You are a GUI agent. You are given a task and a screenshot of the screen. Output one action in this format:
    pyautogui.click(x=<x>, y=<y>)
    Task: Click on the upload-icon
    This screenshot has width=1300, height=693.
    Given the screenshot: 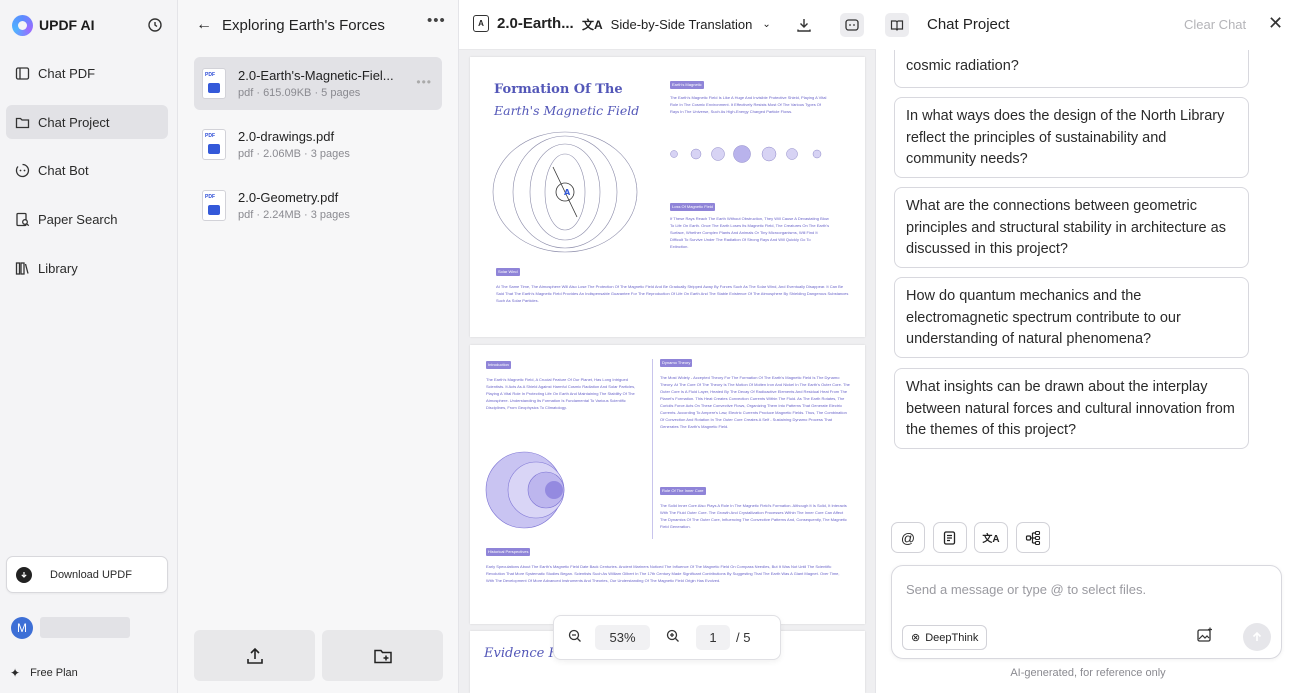 What is the action you would take?
    pyautogui.click(x=254, y=655)
    